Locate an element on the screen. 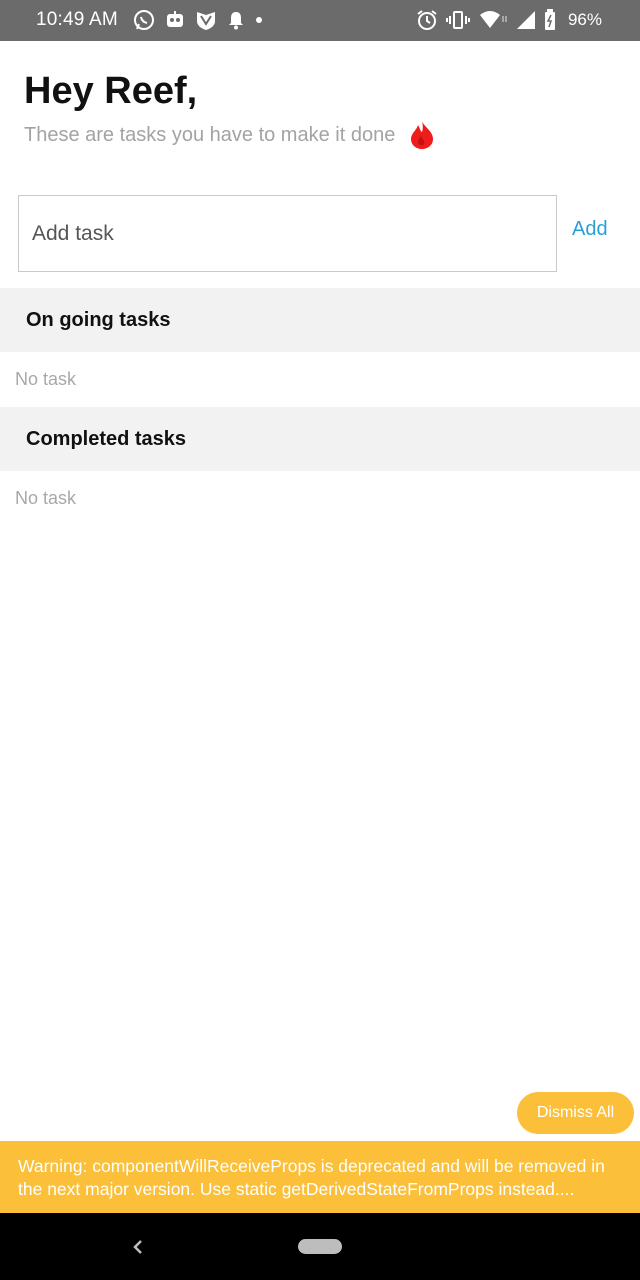 The width and height of the screenshot is (640, 1280). status-time: 10:49 AM is located at coordinates (77, 19).